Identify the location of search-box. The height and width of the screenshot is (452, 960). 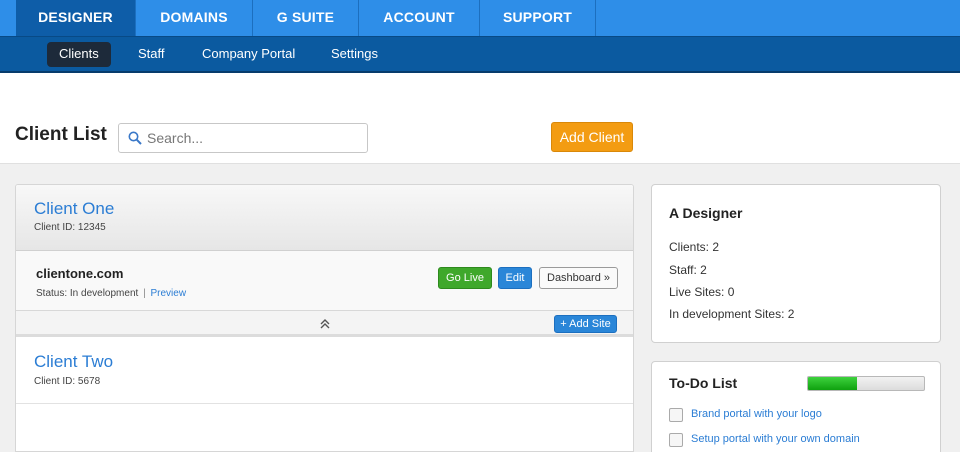
(243, 138).